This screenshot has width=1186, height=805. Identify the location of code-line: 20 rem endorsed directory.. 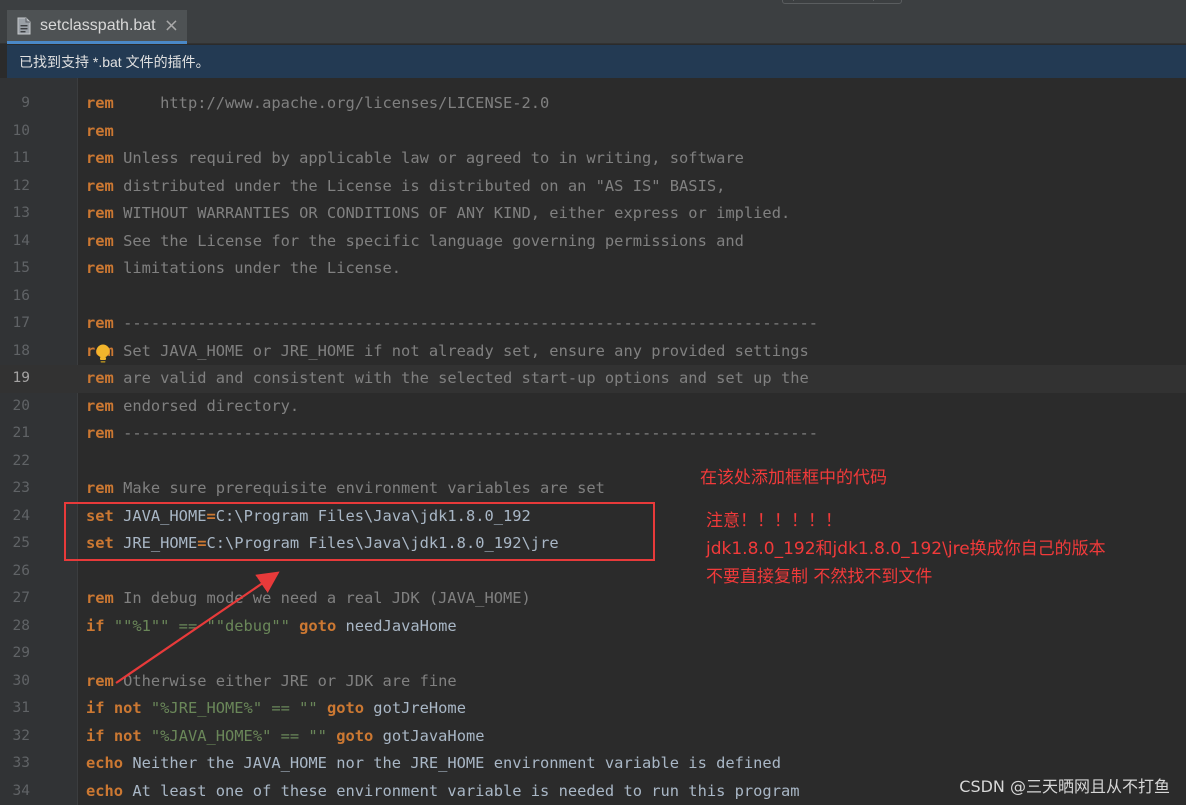
(593, 407).